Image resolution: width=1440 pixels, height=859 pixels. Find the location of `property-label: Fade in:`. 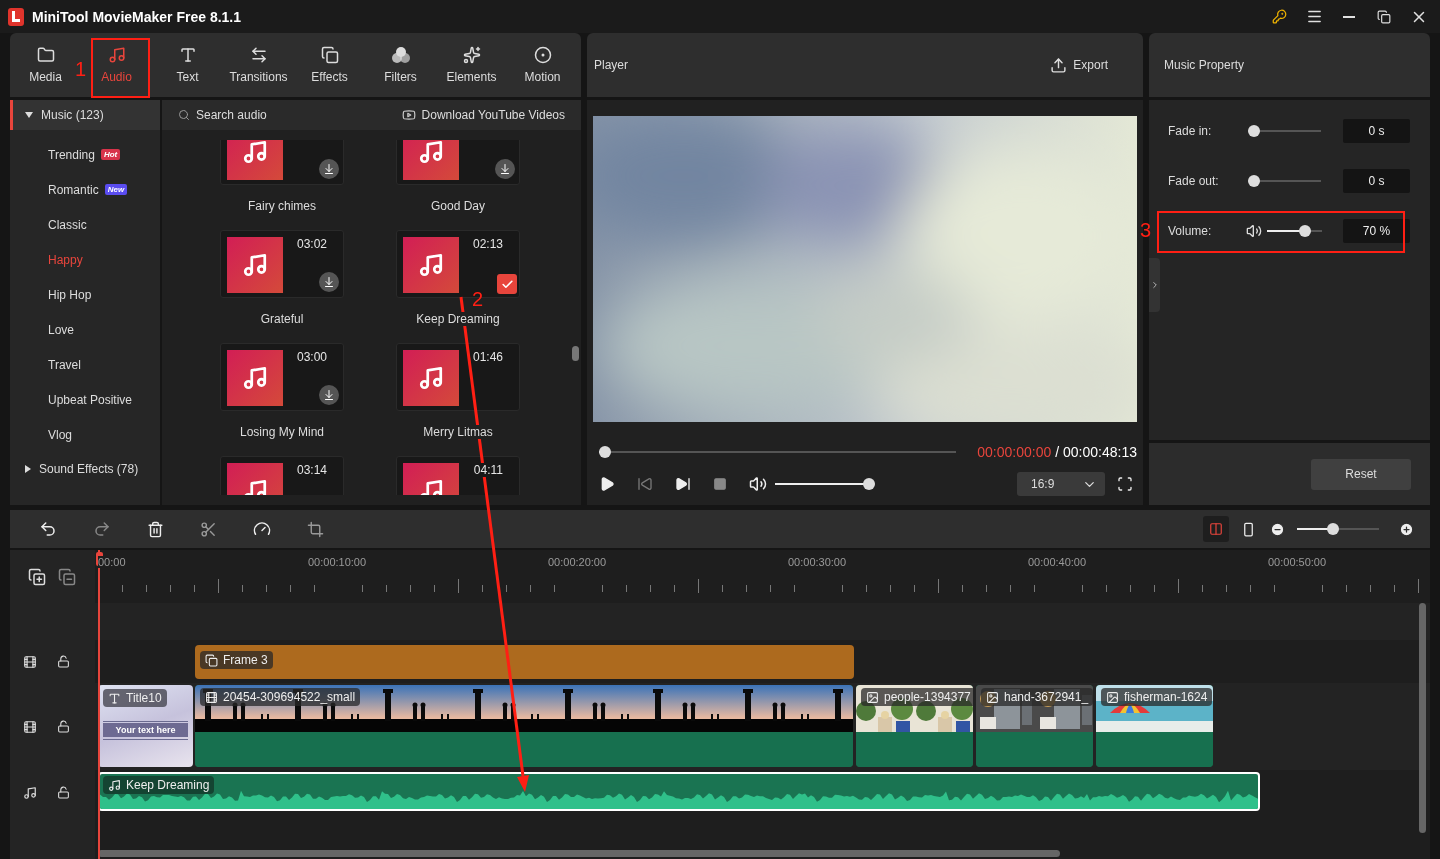

property-label: Fade in: is located at coordinates (1190, 131).